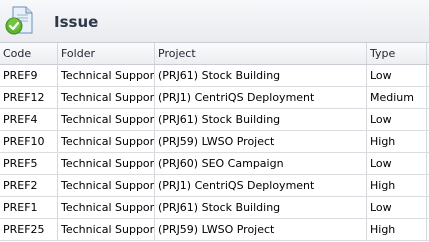 This screenshot has height=242, width=429. I want to click on issue-document-check-icon, so click(20, 21).